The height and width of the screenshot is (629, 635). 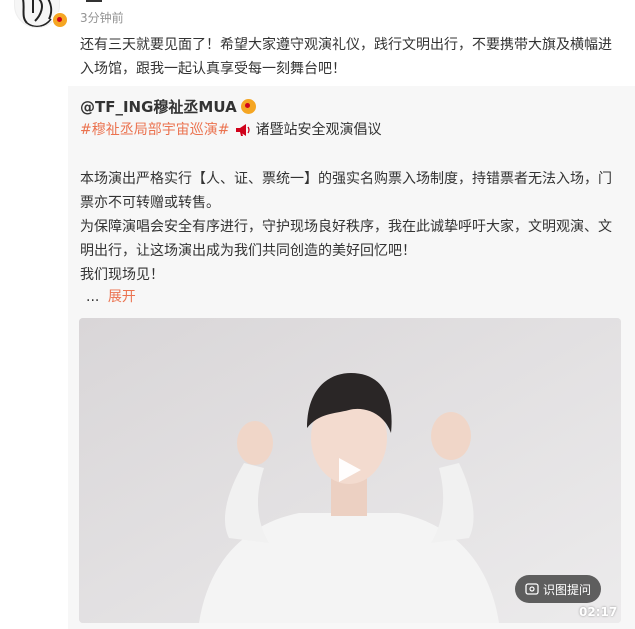 What do you see at coordinates (158, 106) in the screenshot?
I see `original-author-link: @TF_ING穆祉丞MUA` at bounding box center [158, 106].